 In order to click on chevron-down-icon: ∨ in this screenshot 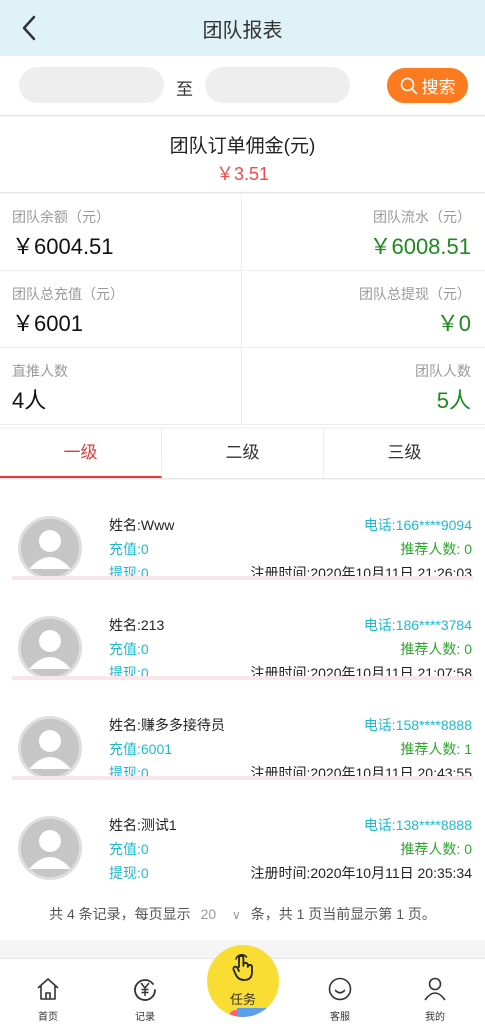, I will do `click(236, 915)`.